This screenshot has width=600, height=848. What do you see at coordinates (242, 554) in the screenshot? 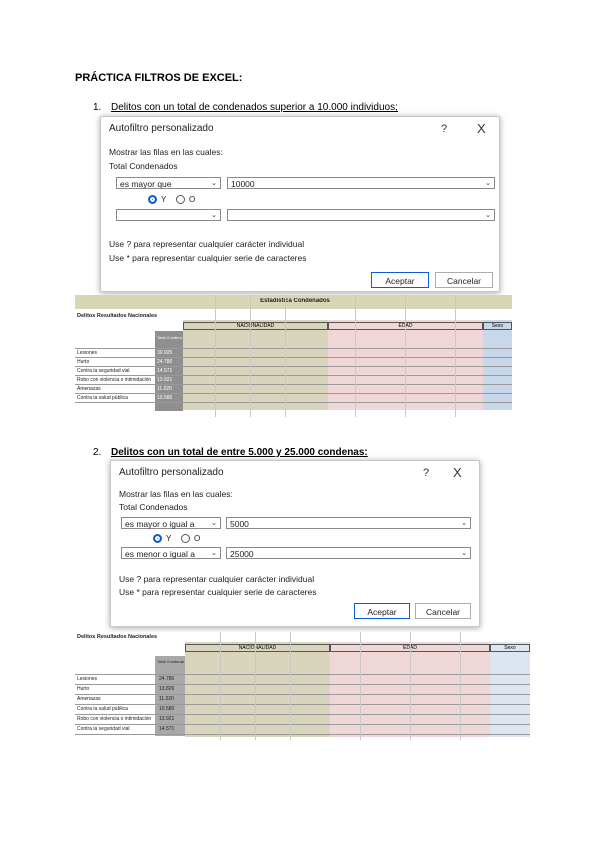
I see `value-2: 25000` at bounding box center [242, 554].